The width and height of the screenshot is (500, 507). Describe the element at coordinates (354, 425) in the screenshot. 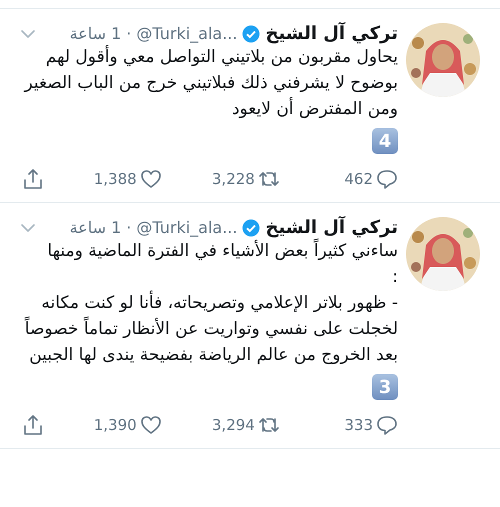

I see `reply-button: 333` at that location.